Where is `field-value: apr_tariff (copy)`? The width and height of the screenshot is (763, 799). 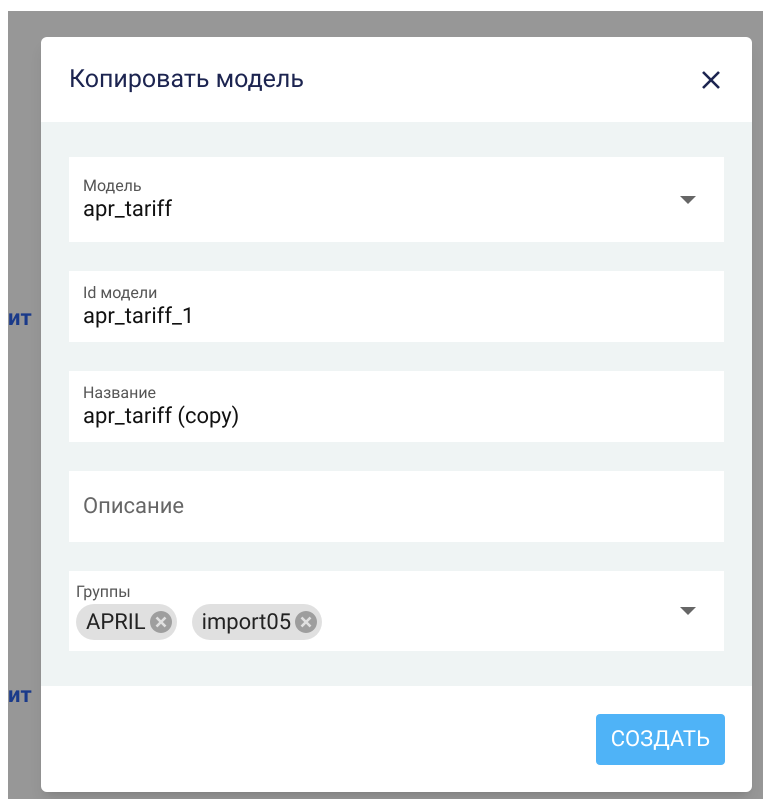 field-value: apr_tariff (copy) is located at coordinates (161, 416).